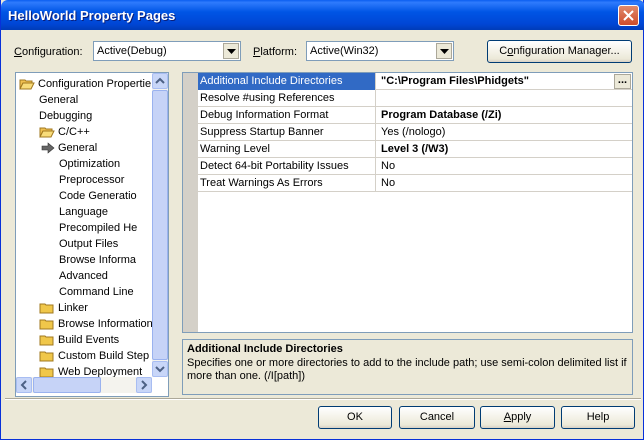  Describe the element at coordinates (287, 81) in the screenshot. I see `property-name: Additional Include Directories` at that location.